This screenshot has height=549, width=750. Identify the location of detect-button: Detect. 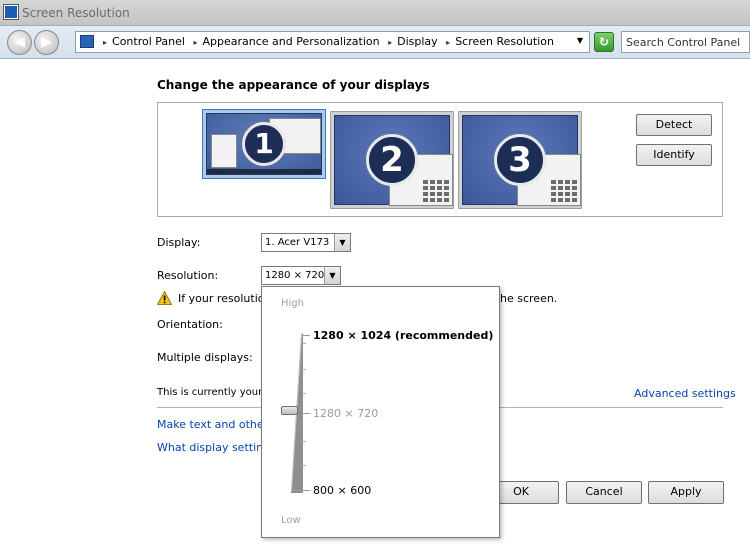
(674, 125).